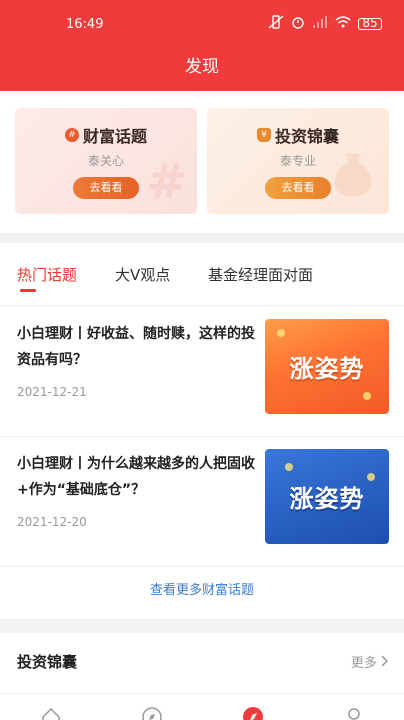 The height and width of the screenshot is (720, 404). I want to click on tab-hot-topics: 热门话题, so click(47, 274).